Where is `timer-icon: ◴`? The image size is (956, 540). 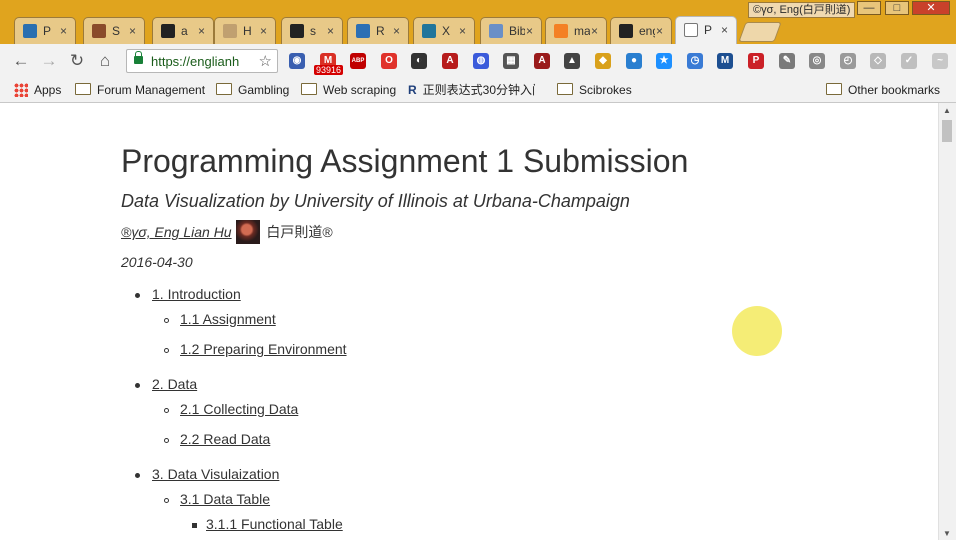
timer-icon: ◴ is located at coordinates (848, 61).